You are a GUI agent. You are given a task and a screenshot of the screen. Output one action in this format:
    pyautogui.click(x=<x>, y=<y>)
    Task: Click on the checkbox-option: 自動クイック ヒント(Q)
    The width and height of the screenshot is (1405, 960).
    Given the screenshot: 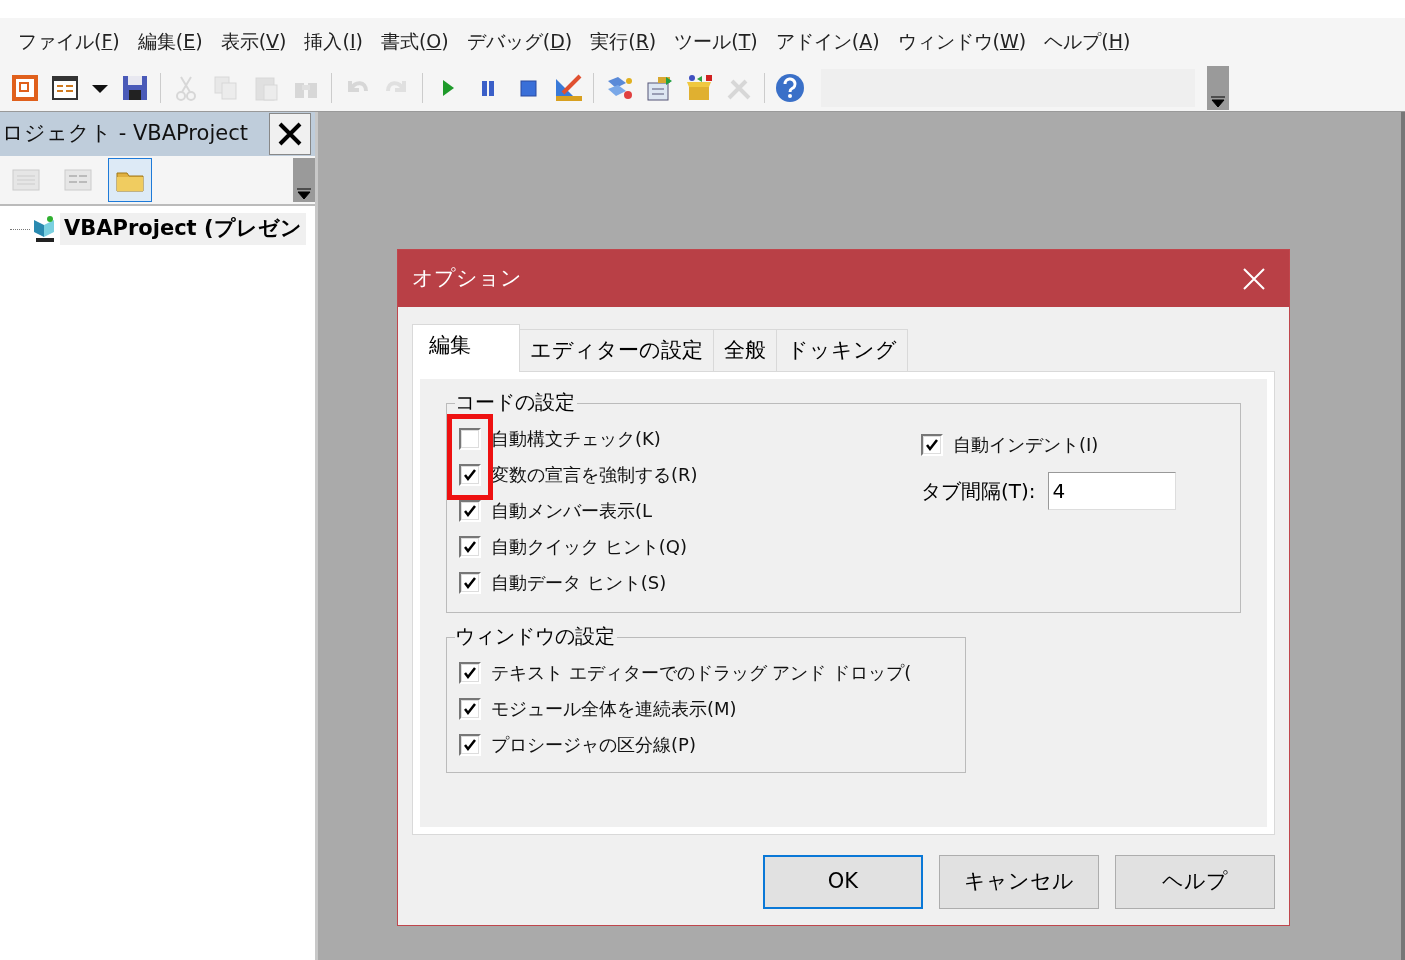 What is the action you would take?
    pyautogui.click(x=688, y=547)
    